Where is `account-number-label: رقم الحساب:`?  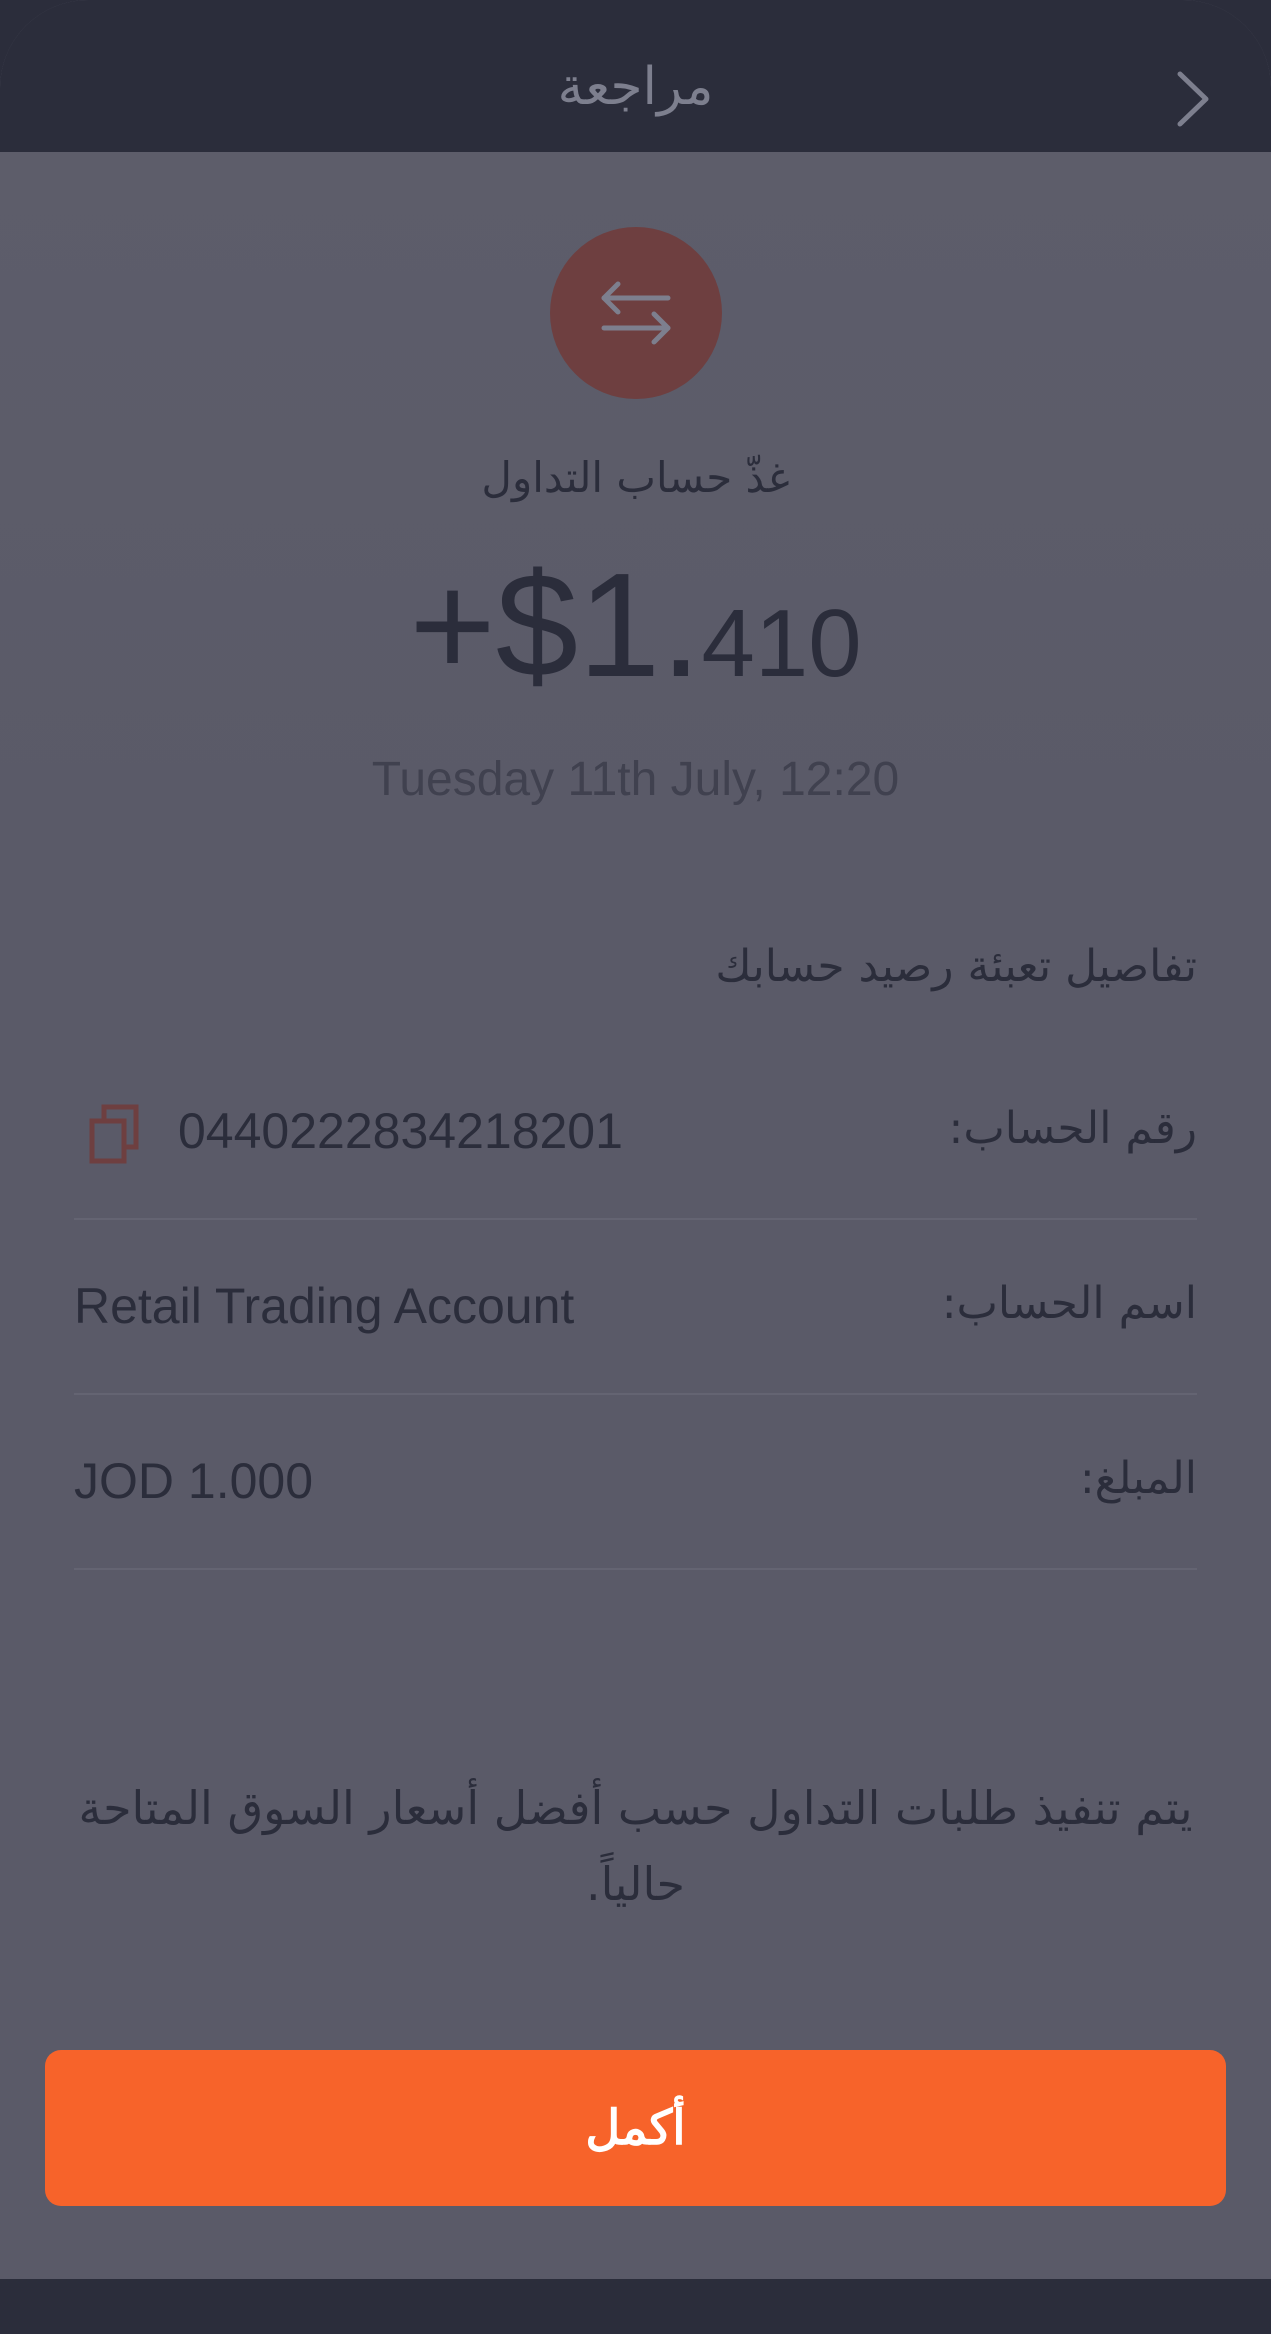 account-number-label: رقم الحساب: is located at coordinates (1073, 1128).